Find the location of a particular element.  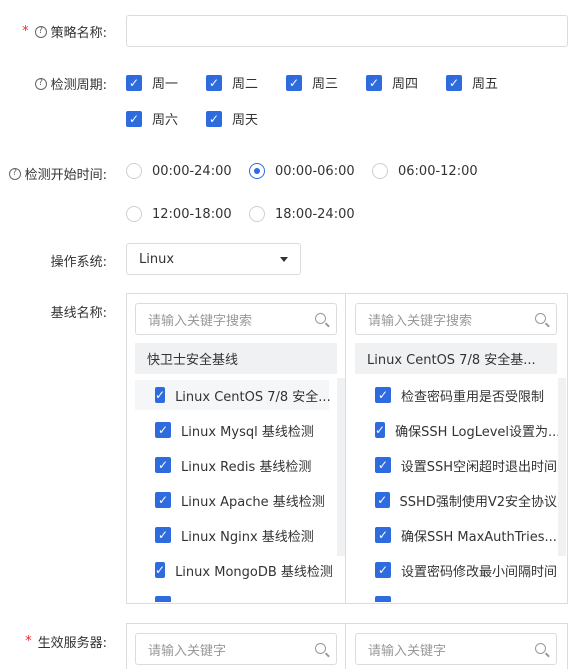

checkbox-day-tue: ✓ 周二 is located at coordinates (232, 82).